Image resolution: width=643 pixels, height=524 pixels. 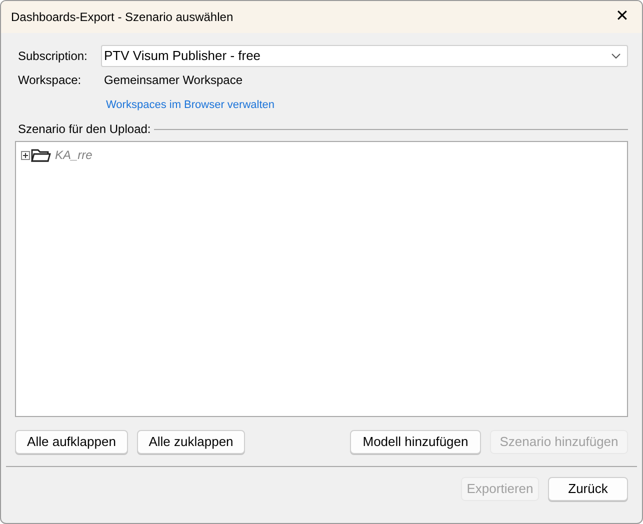 What do you see at coordinates (52, 56) in the screenshot?
I see `subscription-label: Subscription:` at bounding box center [52, 56].